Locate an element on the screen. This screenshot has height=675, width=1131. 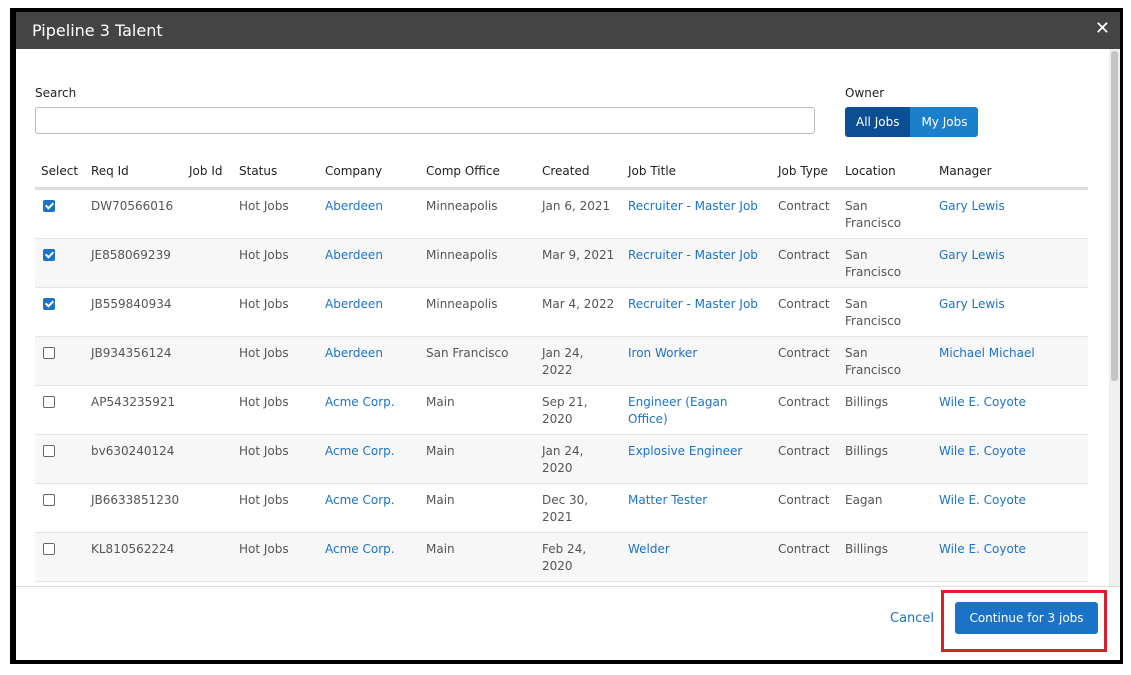
cell-created: Mar 4, 2022 is located at coordinates (579, 312).